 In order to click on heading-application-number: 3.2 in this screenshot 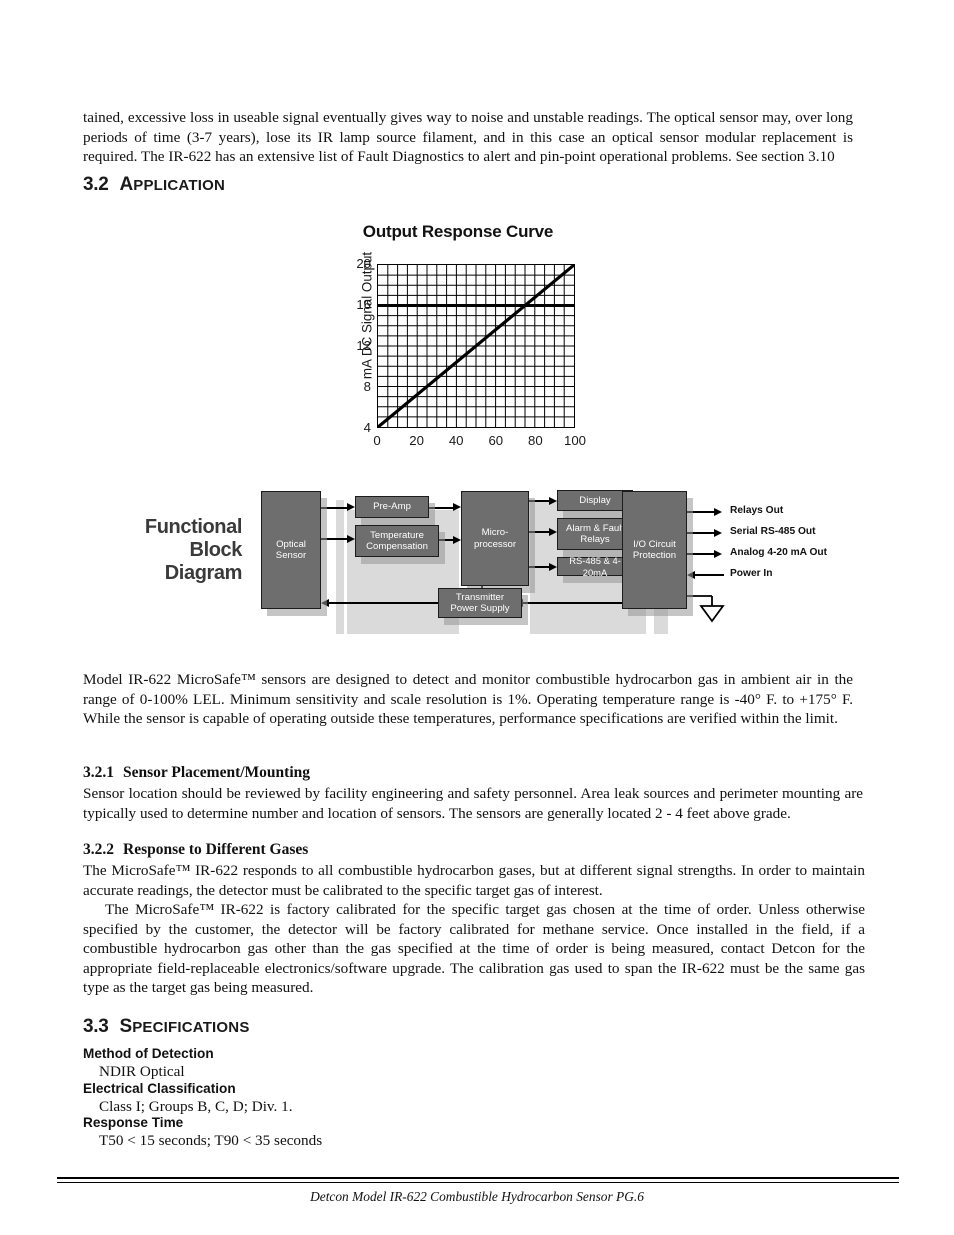, I will do `click(96, 184)`.